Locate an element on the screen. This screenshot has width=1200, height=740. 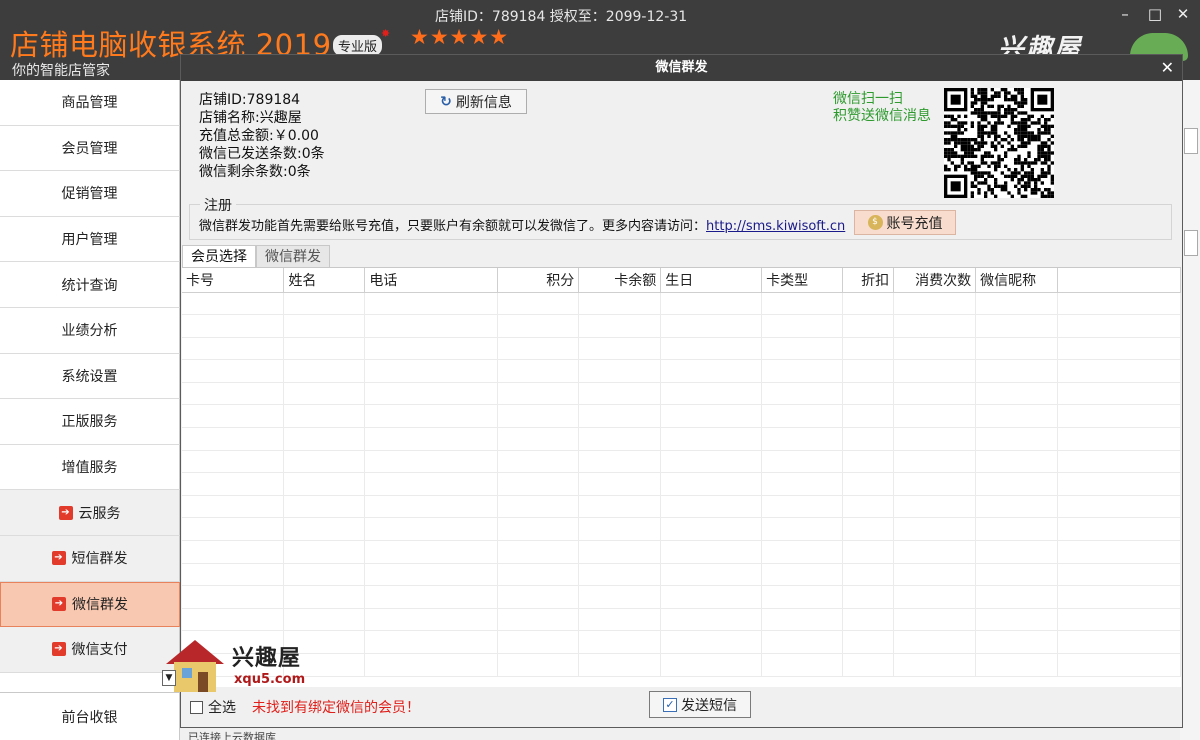
col-card-type: 卡类型 is located at coordinates (802, 280).